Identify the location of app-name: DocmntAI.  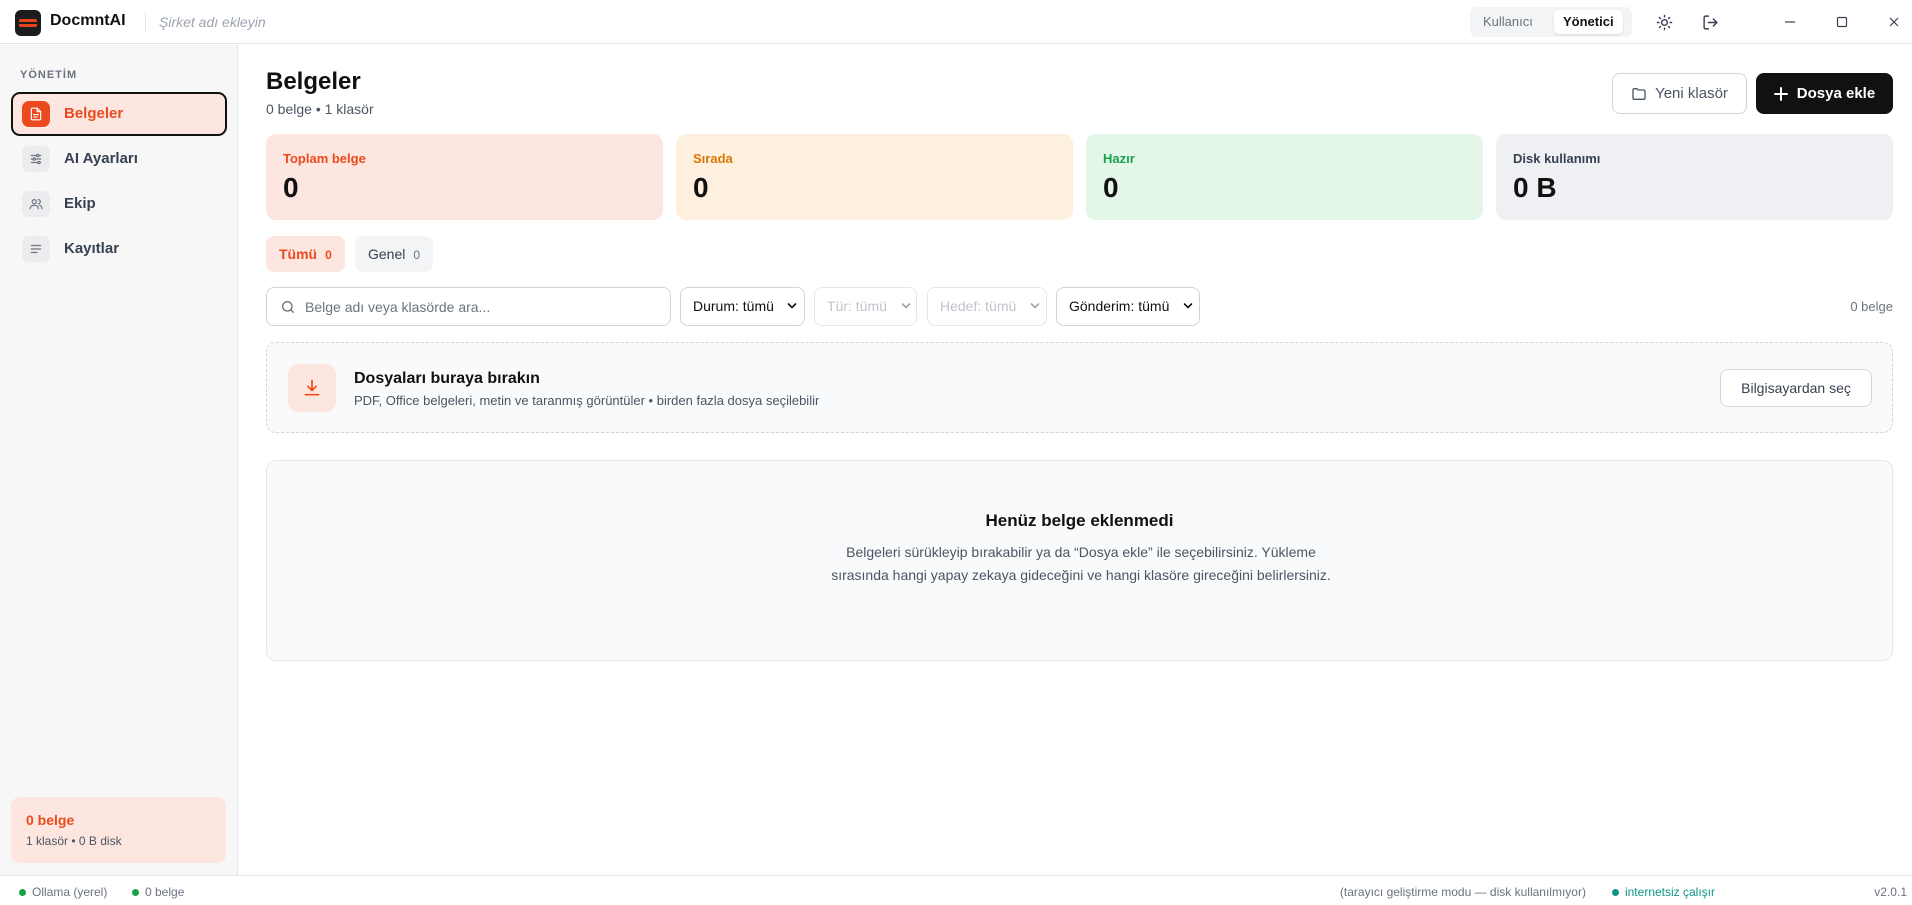
(88, 20).